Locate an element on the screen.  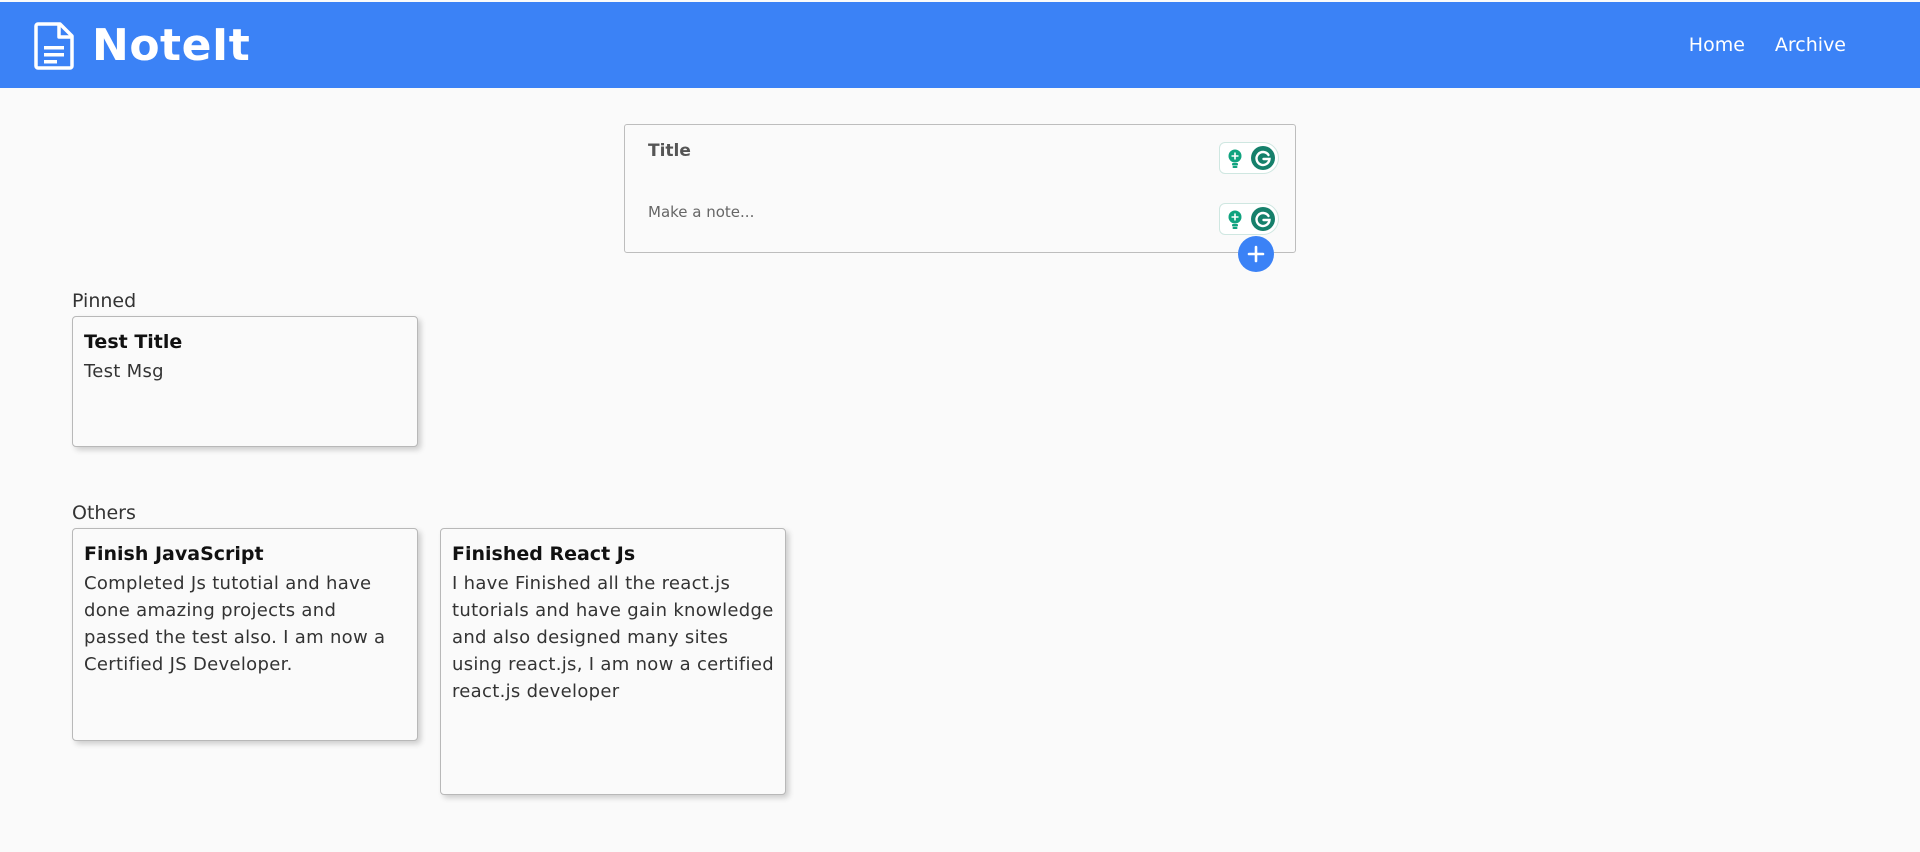
document-icon is located at coordinates (54, 46).